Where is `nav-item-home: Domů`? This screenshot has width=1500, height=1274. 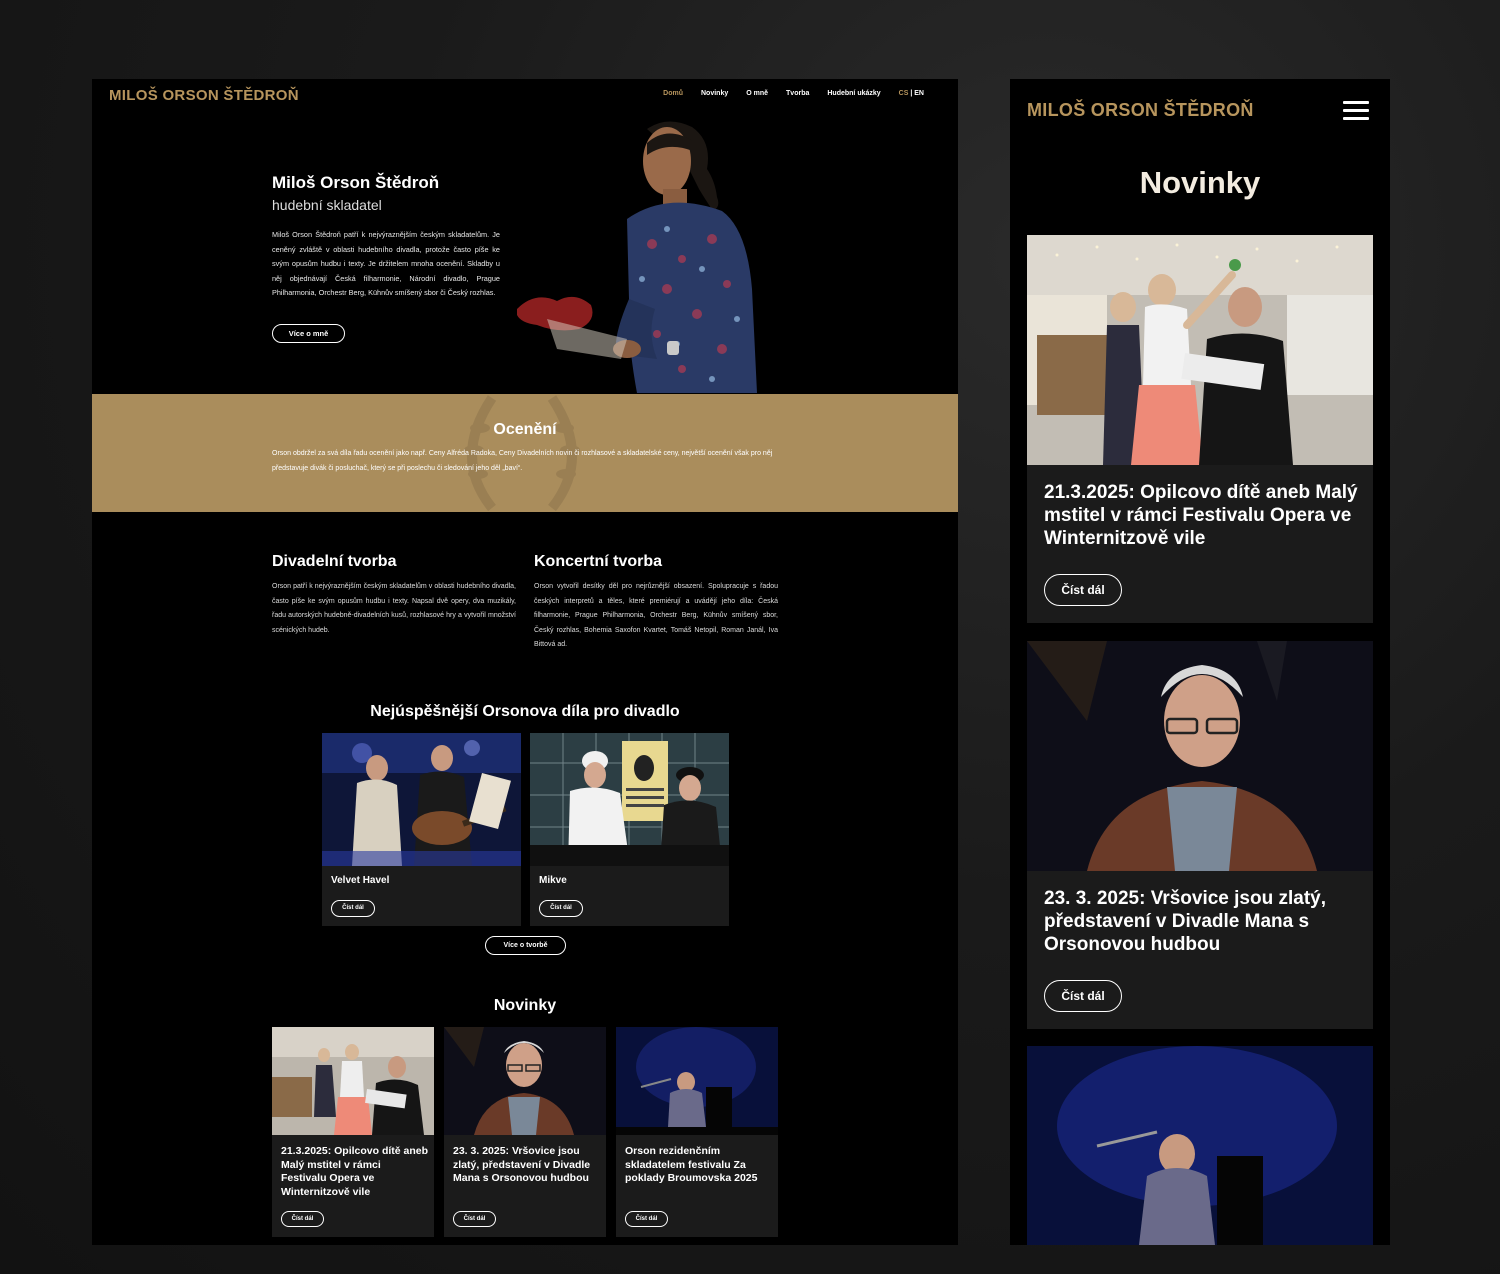
nav-item-home: Domů is located at coordinates (673, 93).